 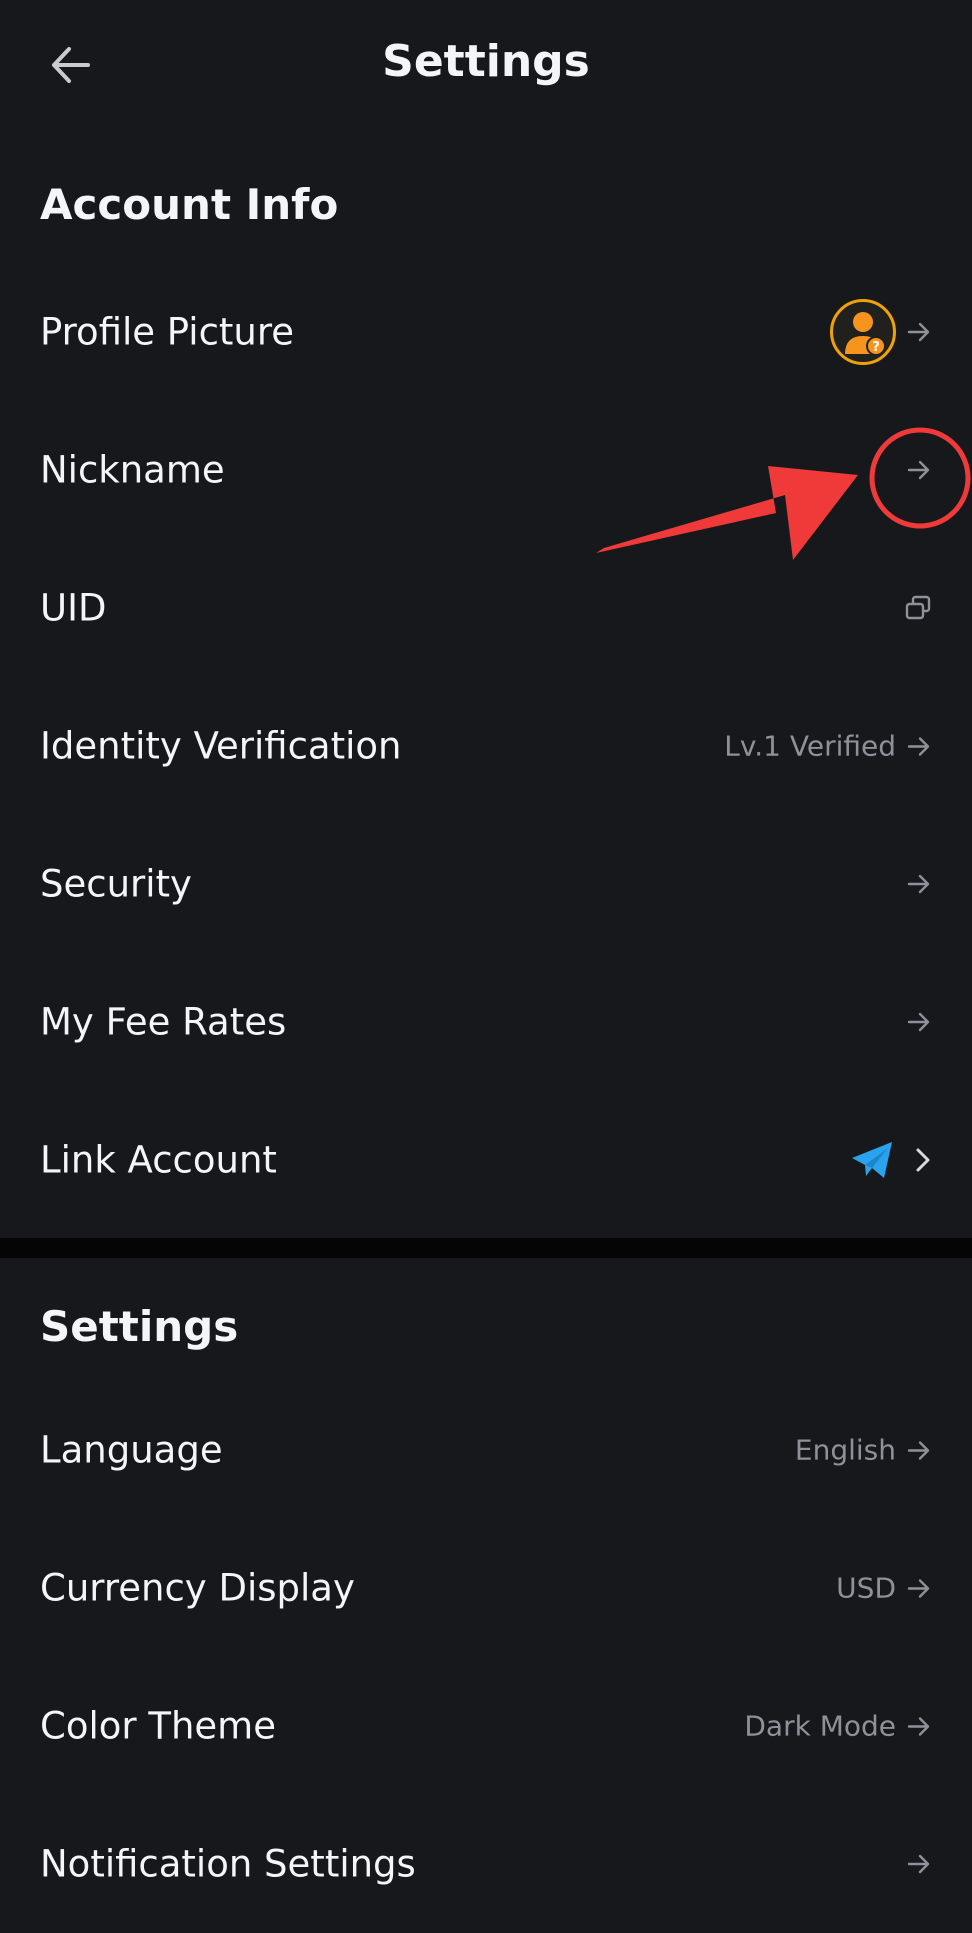 I want to click on page-title: Settings, so click(x=486, y=61).